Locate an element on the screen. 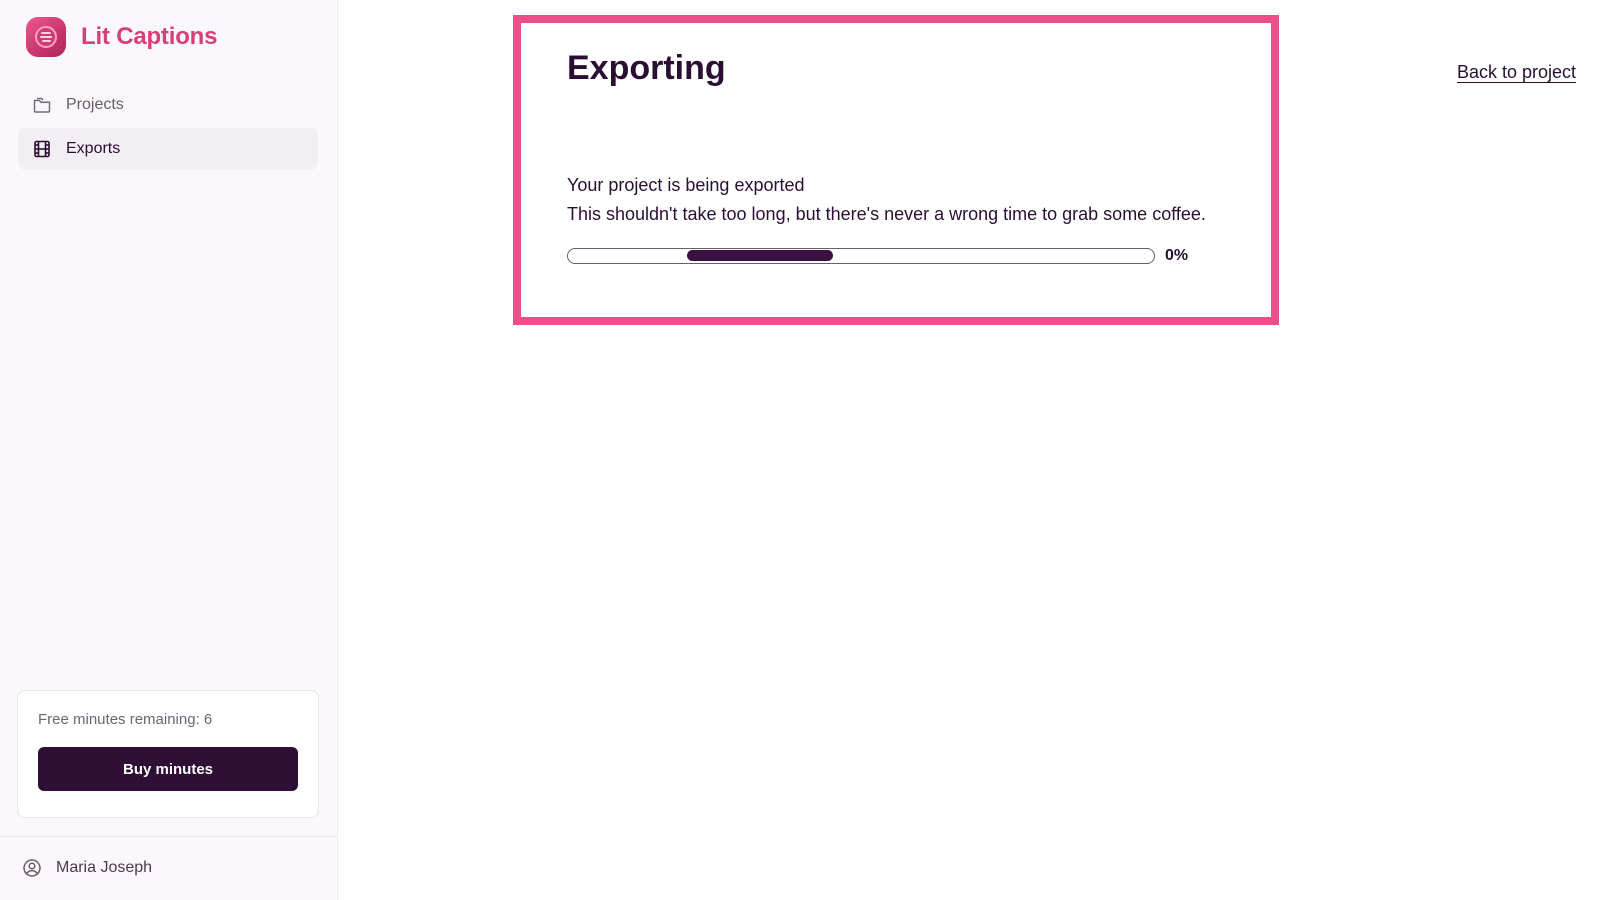 The width and height of the screenshot is (1600, 900). sidebar-item-projects: Projects is located at coordinates (168, 105).